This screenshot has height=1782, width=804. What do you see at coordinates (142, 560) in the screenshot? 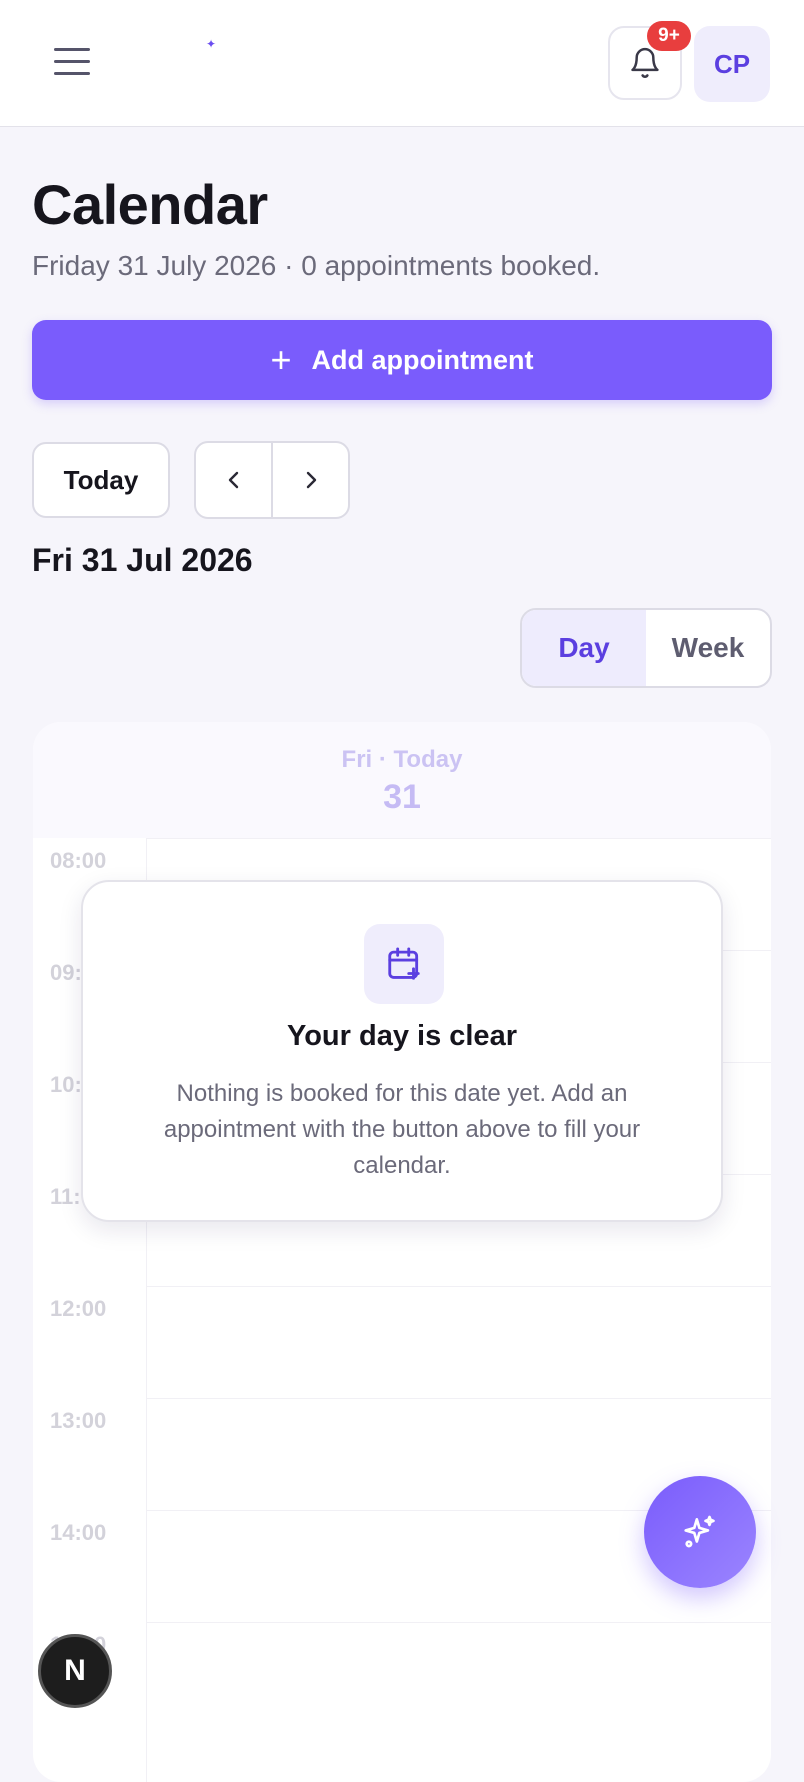
I see `current-date-heading: Fri 31 Jul 2026` at bounding box center [142, 560].